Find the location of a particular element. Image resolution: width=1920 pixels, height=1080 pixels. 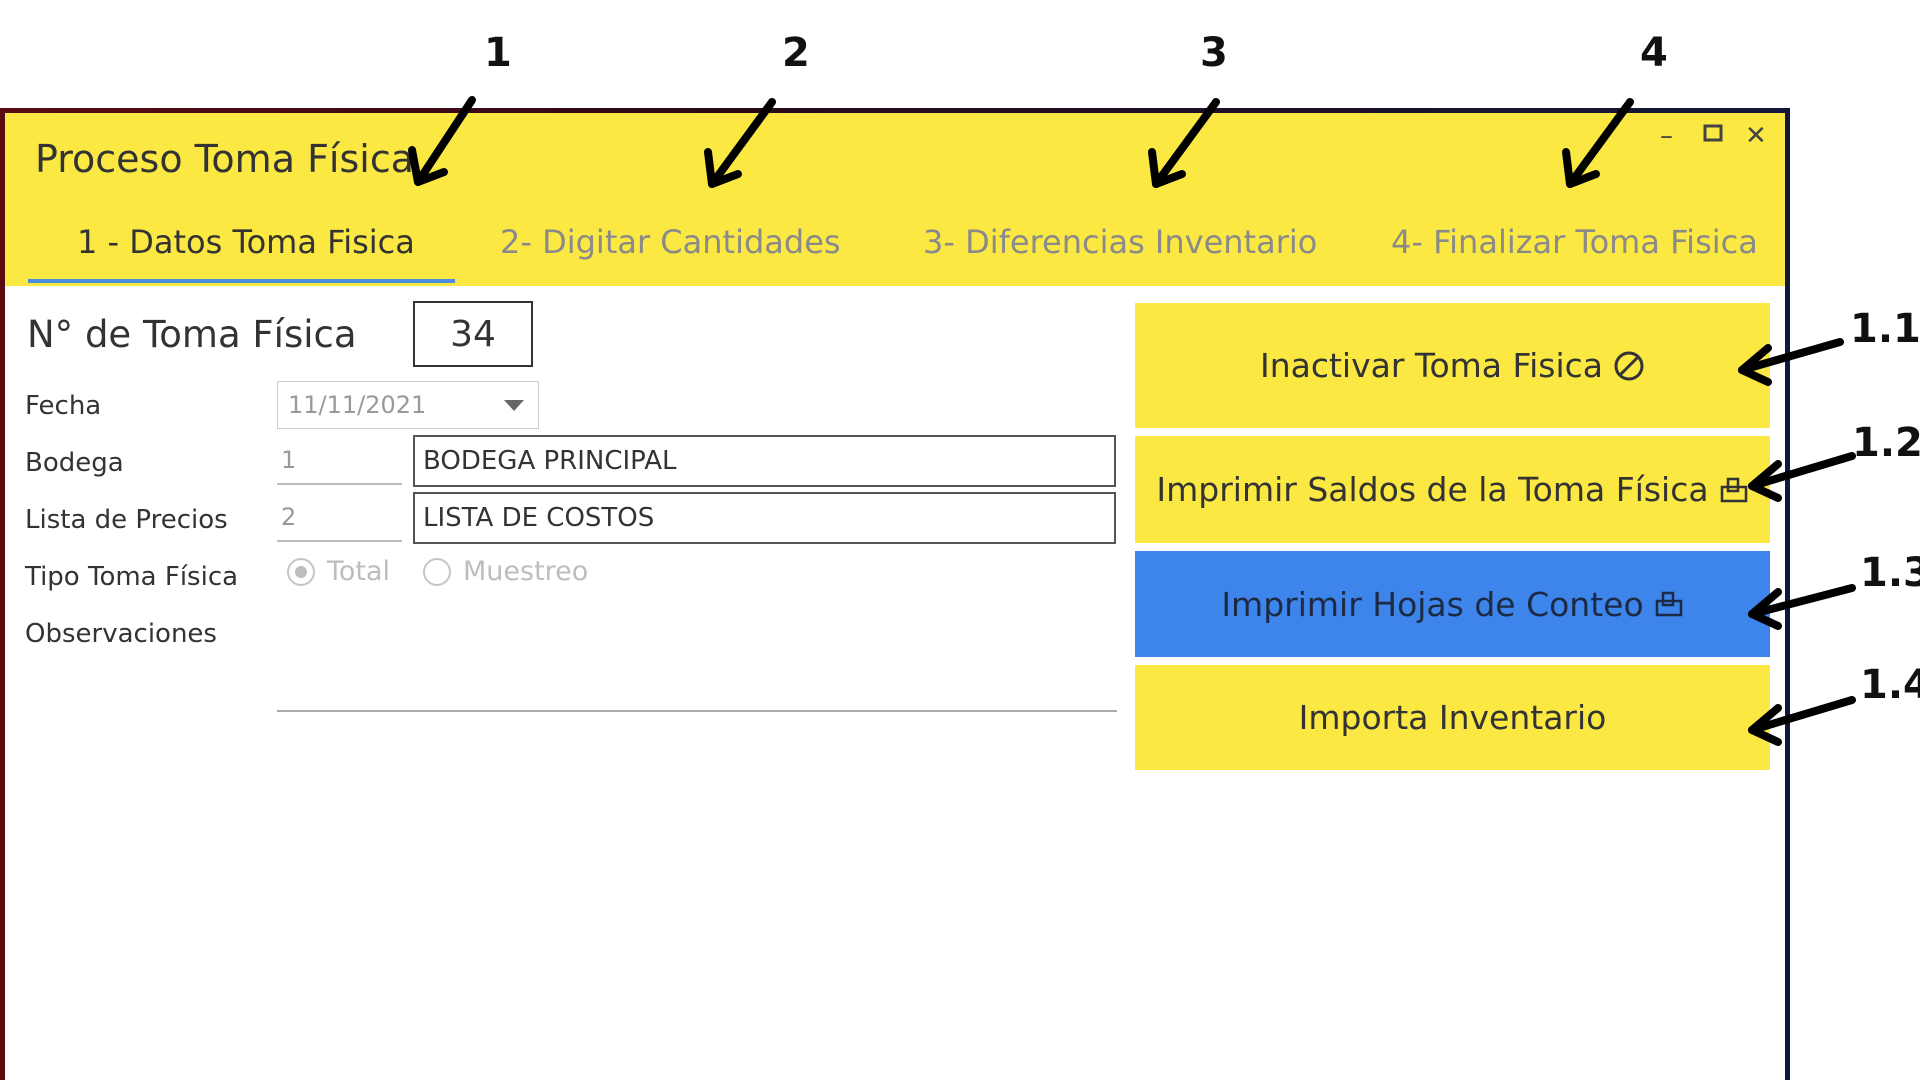

annotation-number-3: 3 is located at coordinates (1214, 53).